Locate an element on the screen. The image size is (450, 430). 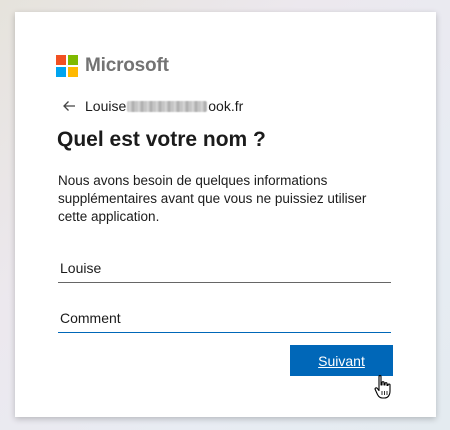
last-name-field is located at coordinates (224, 318).